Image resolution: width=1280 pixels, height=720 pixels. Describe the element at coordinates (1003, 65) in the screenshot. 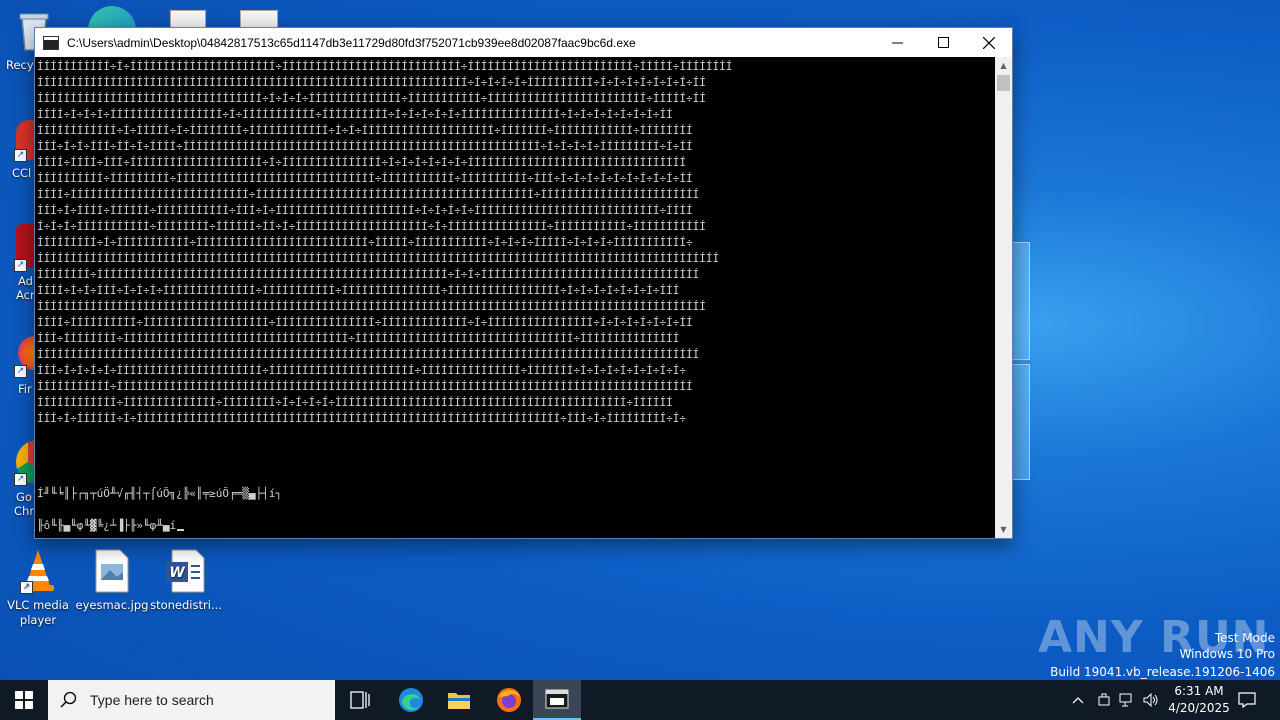

I see `scroll-up-icon: ▲` at that location.